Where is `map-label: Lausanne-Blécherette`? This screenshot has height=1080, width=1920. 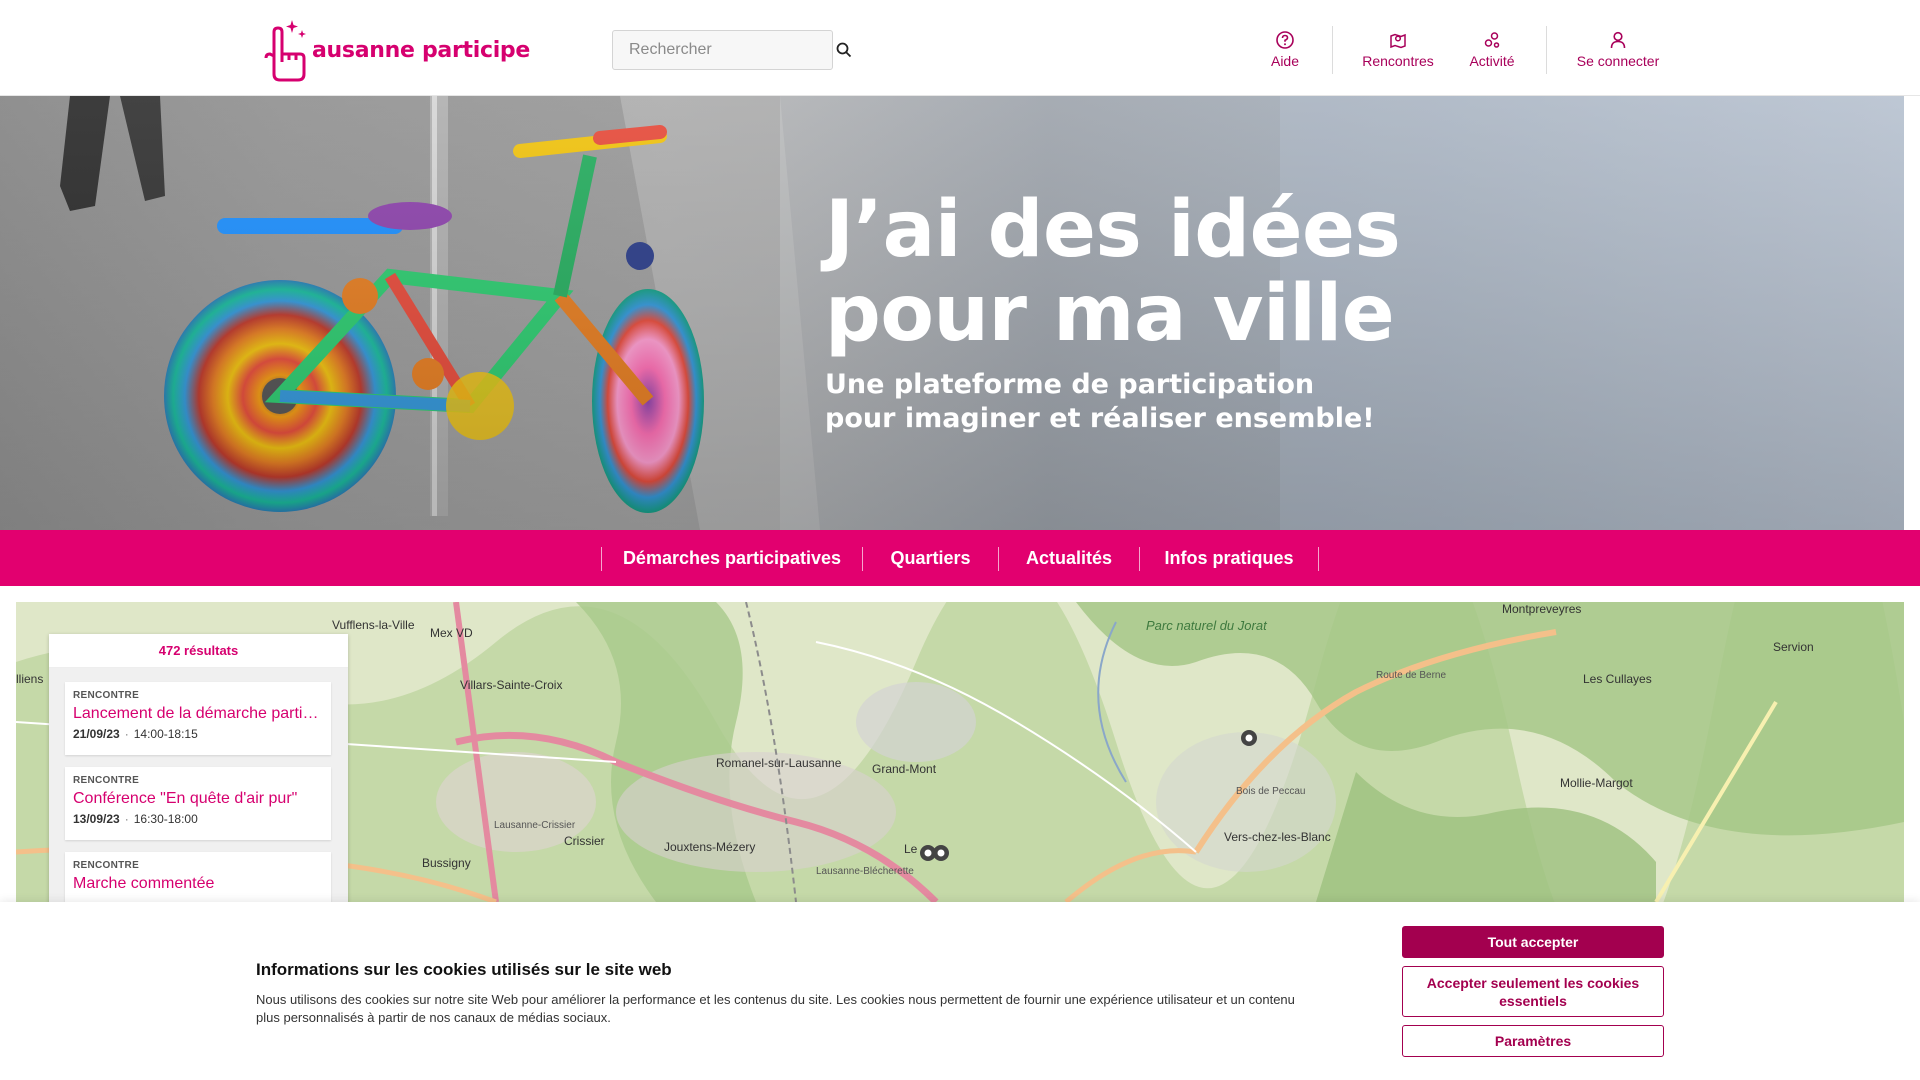 map-label: Lausanne-Blécherette is located at coordinates (865, 871).